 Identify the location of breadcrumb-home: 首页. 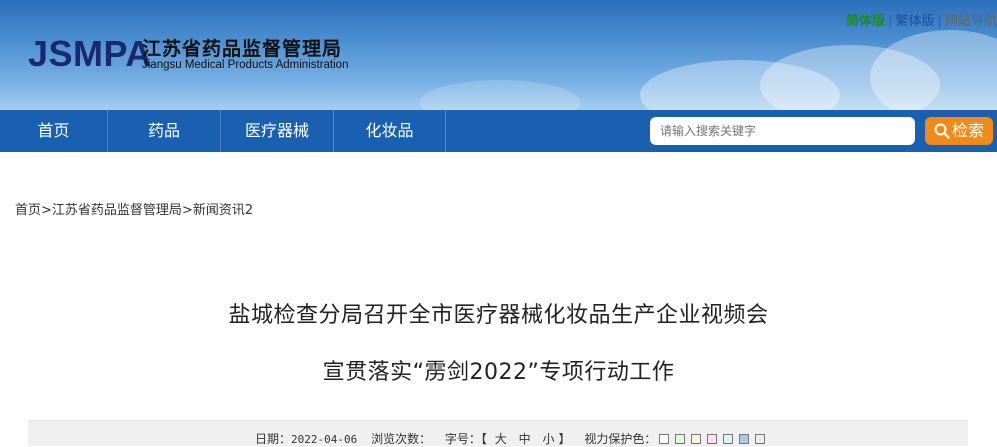
(28, 210).